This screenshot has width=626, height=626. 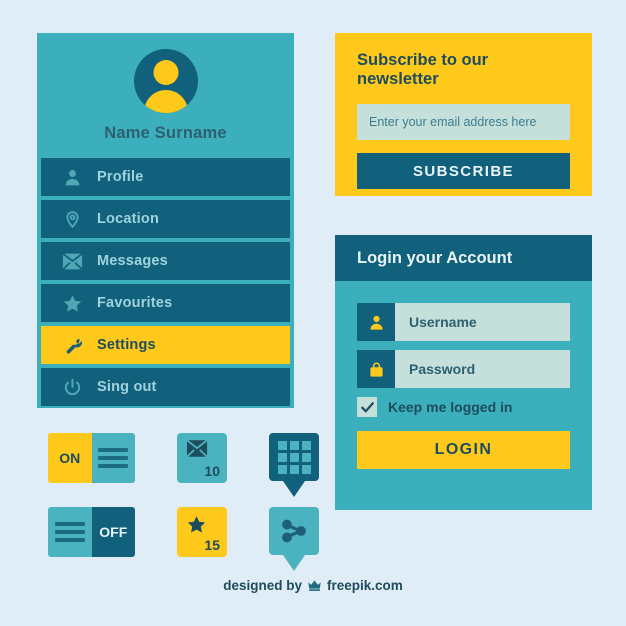 I want to click on widget-gallery: ON 10 OFF 15, so click(x=183, y=502).